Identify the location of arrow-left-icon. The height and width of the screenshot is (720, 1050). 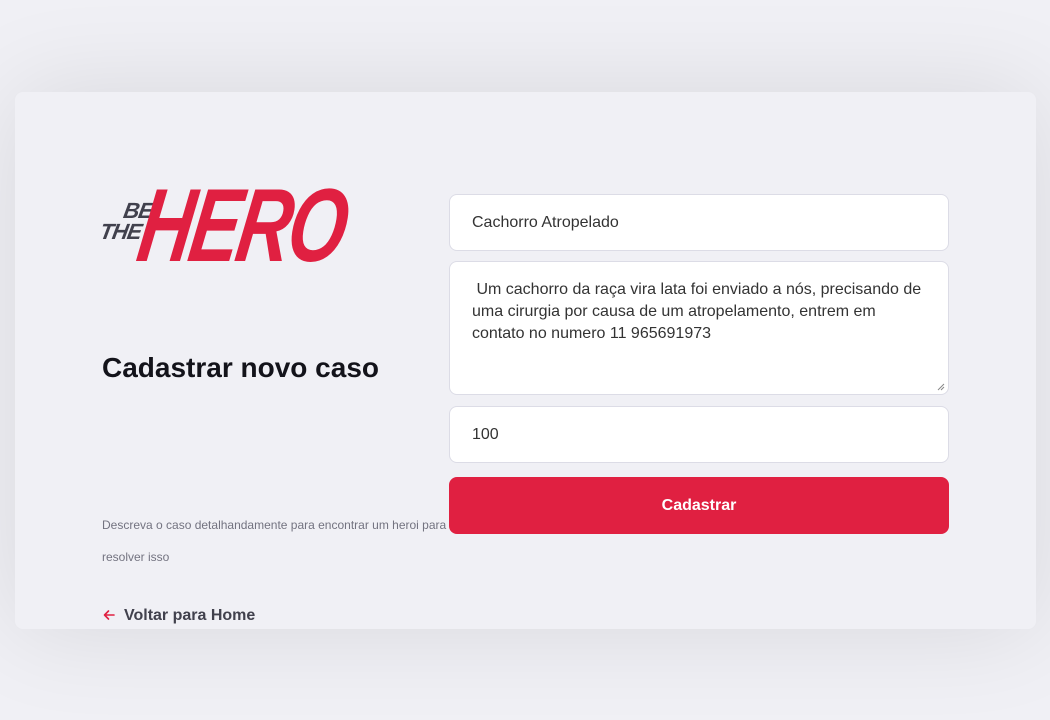
(109, 616).